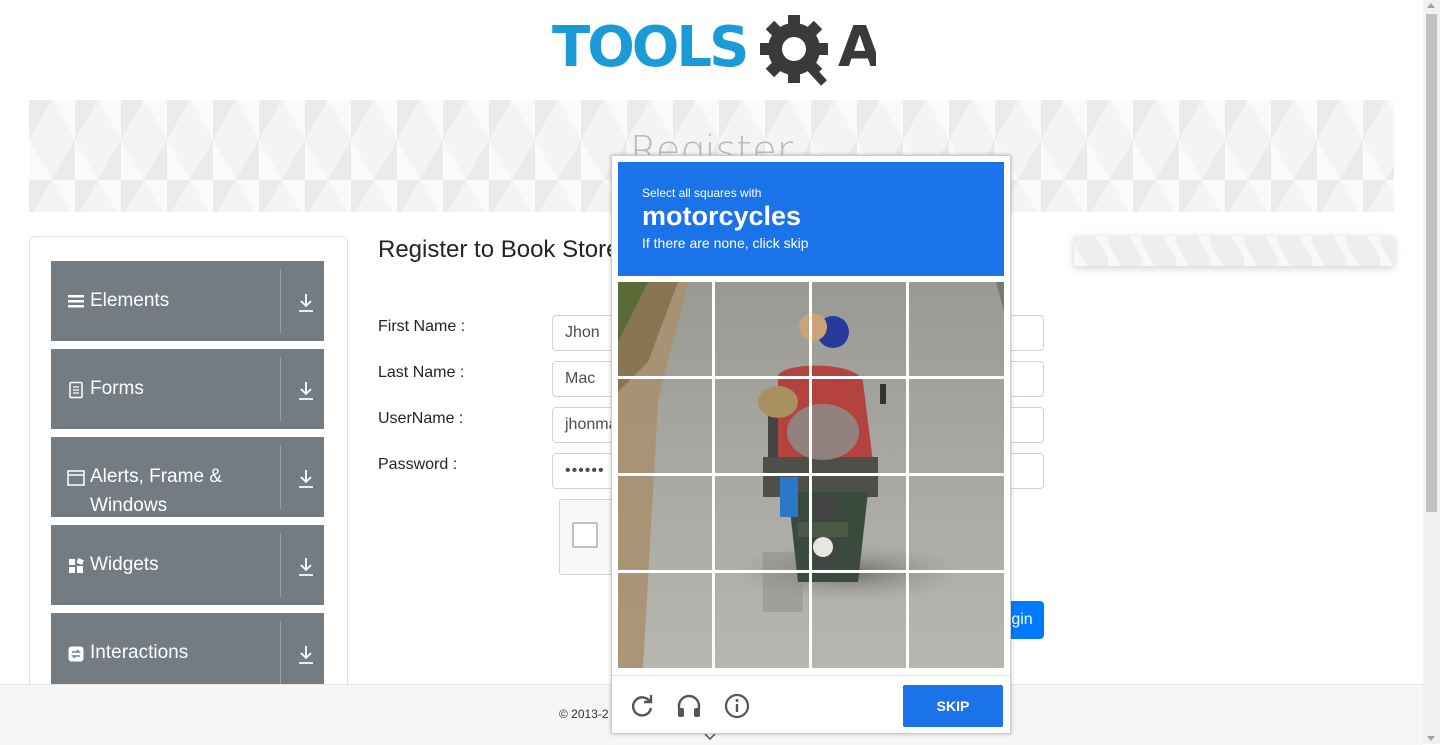 The height and width of the screenshot is (745, 1440). Describe the element at coordinates (124, 564) in the screenshot. I see `sidebar-group-label: Widgets` at that location.